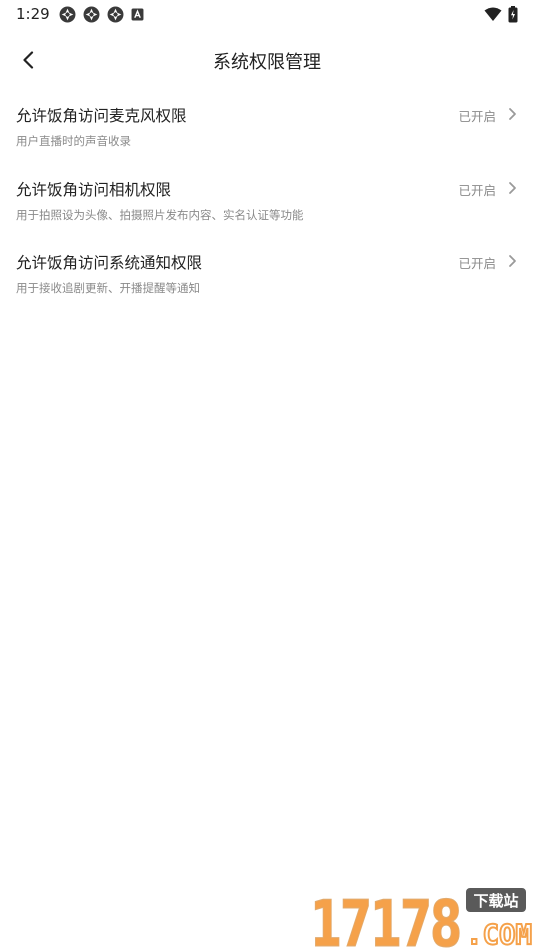  Describe the element at coordinates (137, 14) in the screenshot. I see `keyboard-notification-icon` at that location.